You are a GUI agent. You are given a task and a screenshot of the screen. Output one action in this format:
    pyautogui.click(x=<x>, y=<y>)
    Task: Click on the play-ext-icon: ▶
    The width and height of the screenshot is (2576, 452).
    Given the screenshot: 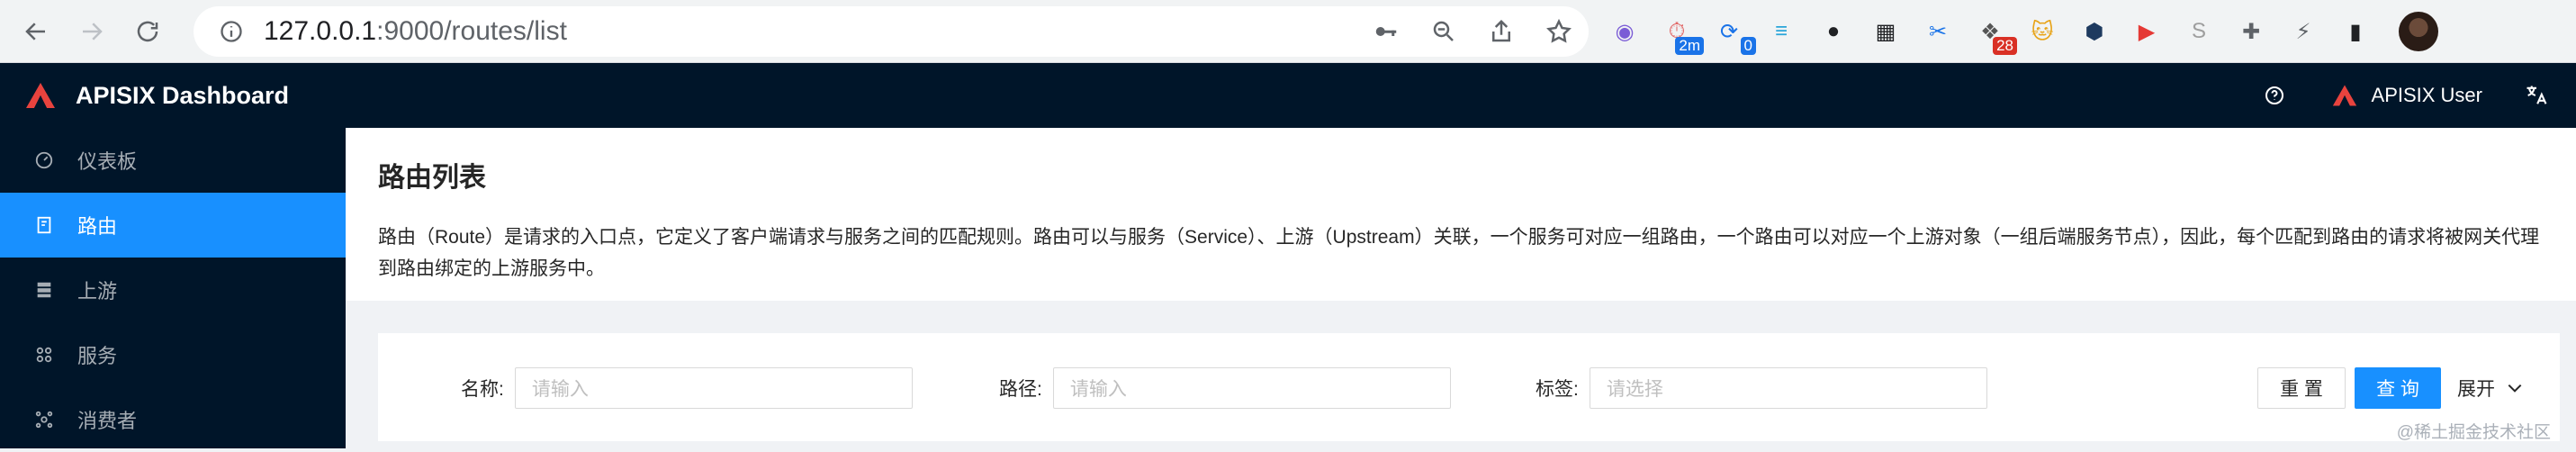 What is the action you would take?
    pyautogui.click(x=2147, y=32)
    